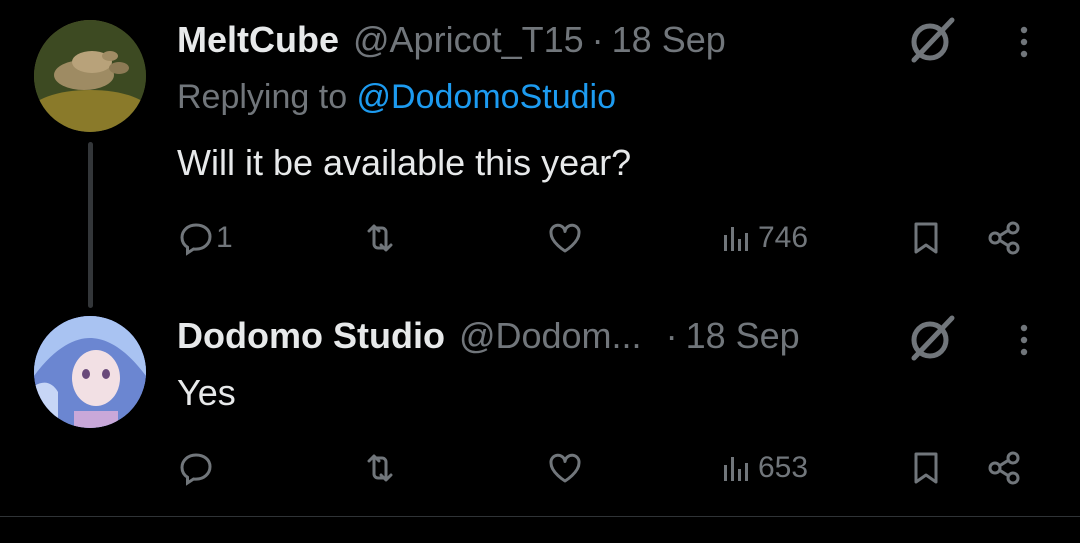 Image resolution: width=1080 pixels, height=543 pixels. Describe the element at coordinates (311, 336) in the screenshot. I see `author-name: Dodomo Studio` at that location.